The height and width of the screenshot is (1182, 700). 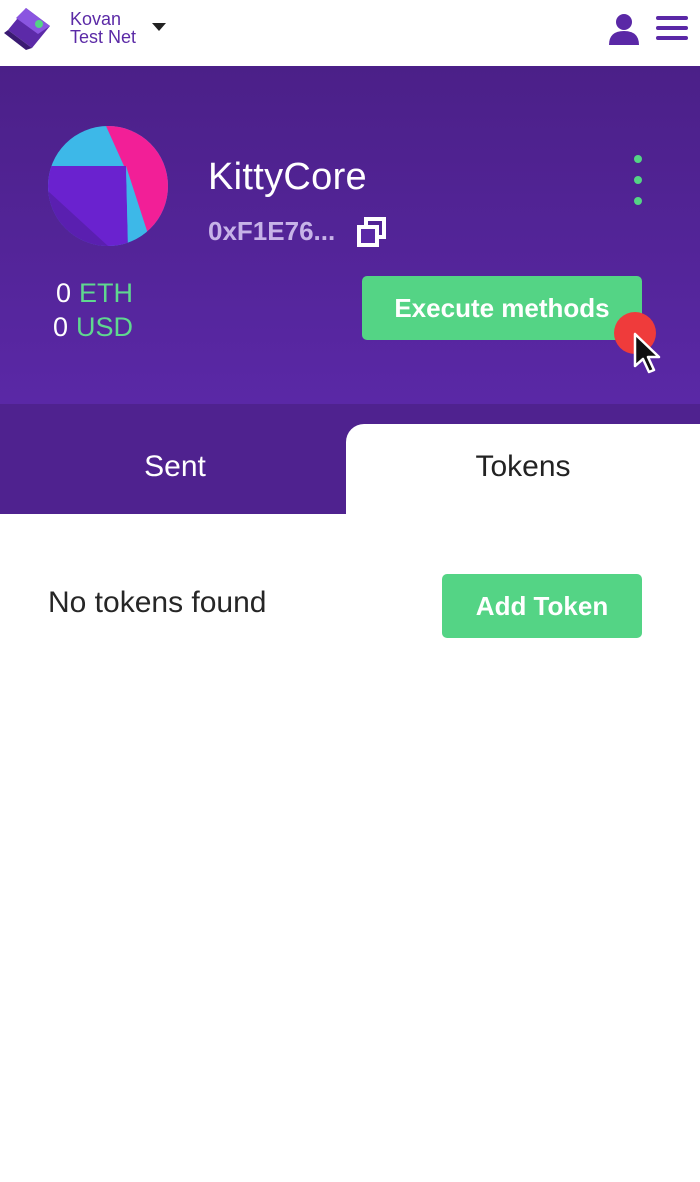 I want to click on balance-usd: 0 USD, so click(x=66, y=327).